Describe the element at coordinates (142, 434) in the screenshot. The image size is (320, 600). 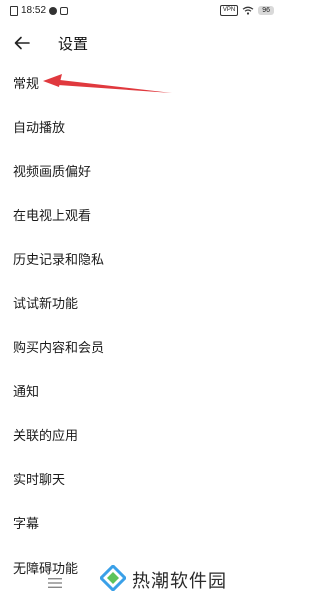
I see `settings-item-connected-apps: 关联的应用` at that location.